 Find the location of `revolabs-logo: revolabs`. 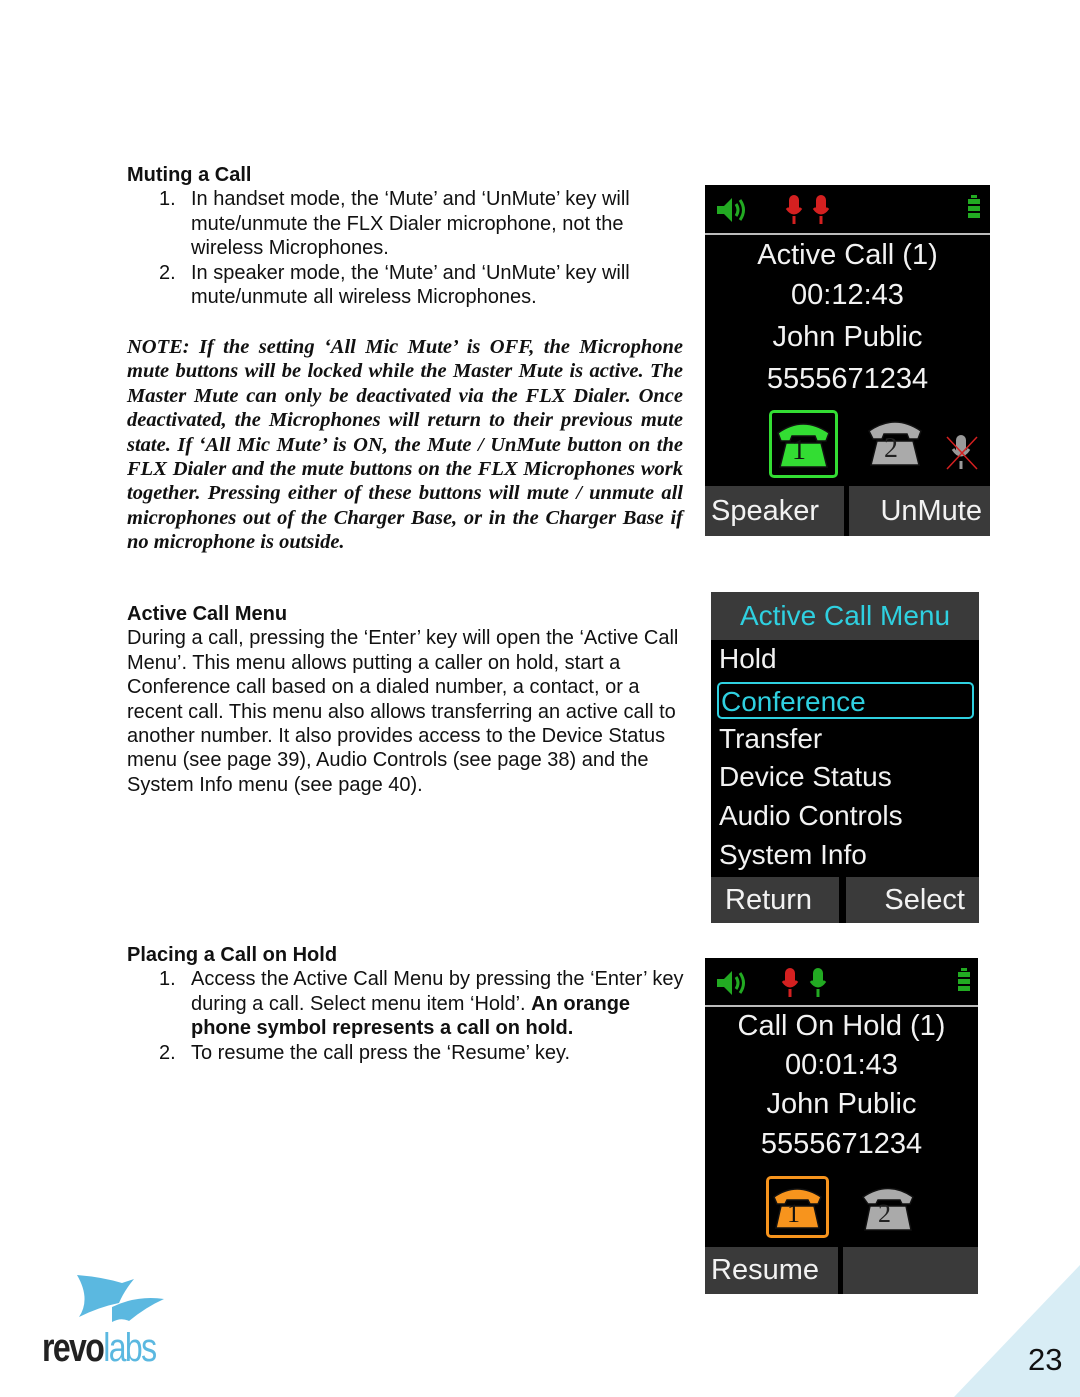

revolabs-logo: revolabs is located at coordinates (109, 1322).